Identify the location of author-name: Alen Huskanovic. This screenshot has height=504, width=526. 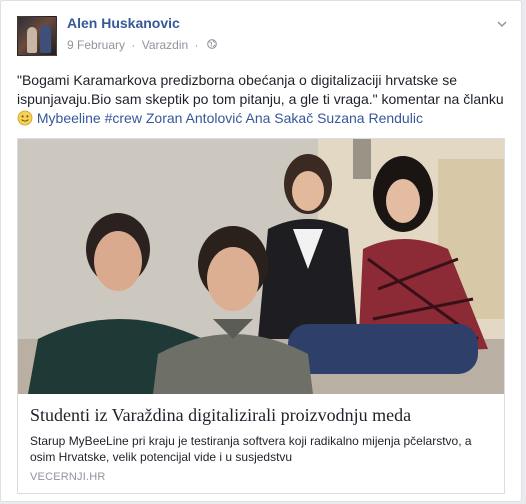
(123, 23).